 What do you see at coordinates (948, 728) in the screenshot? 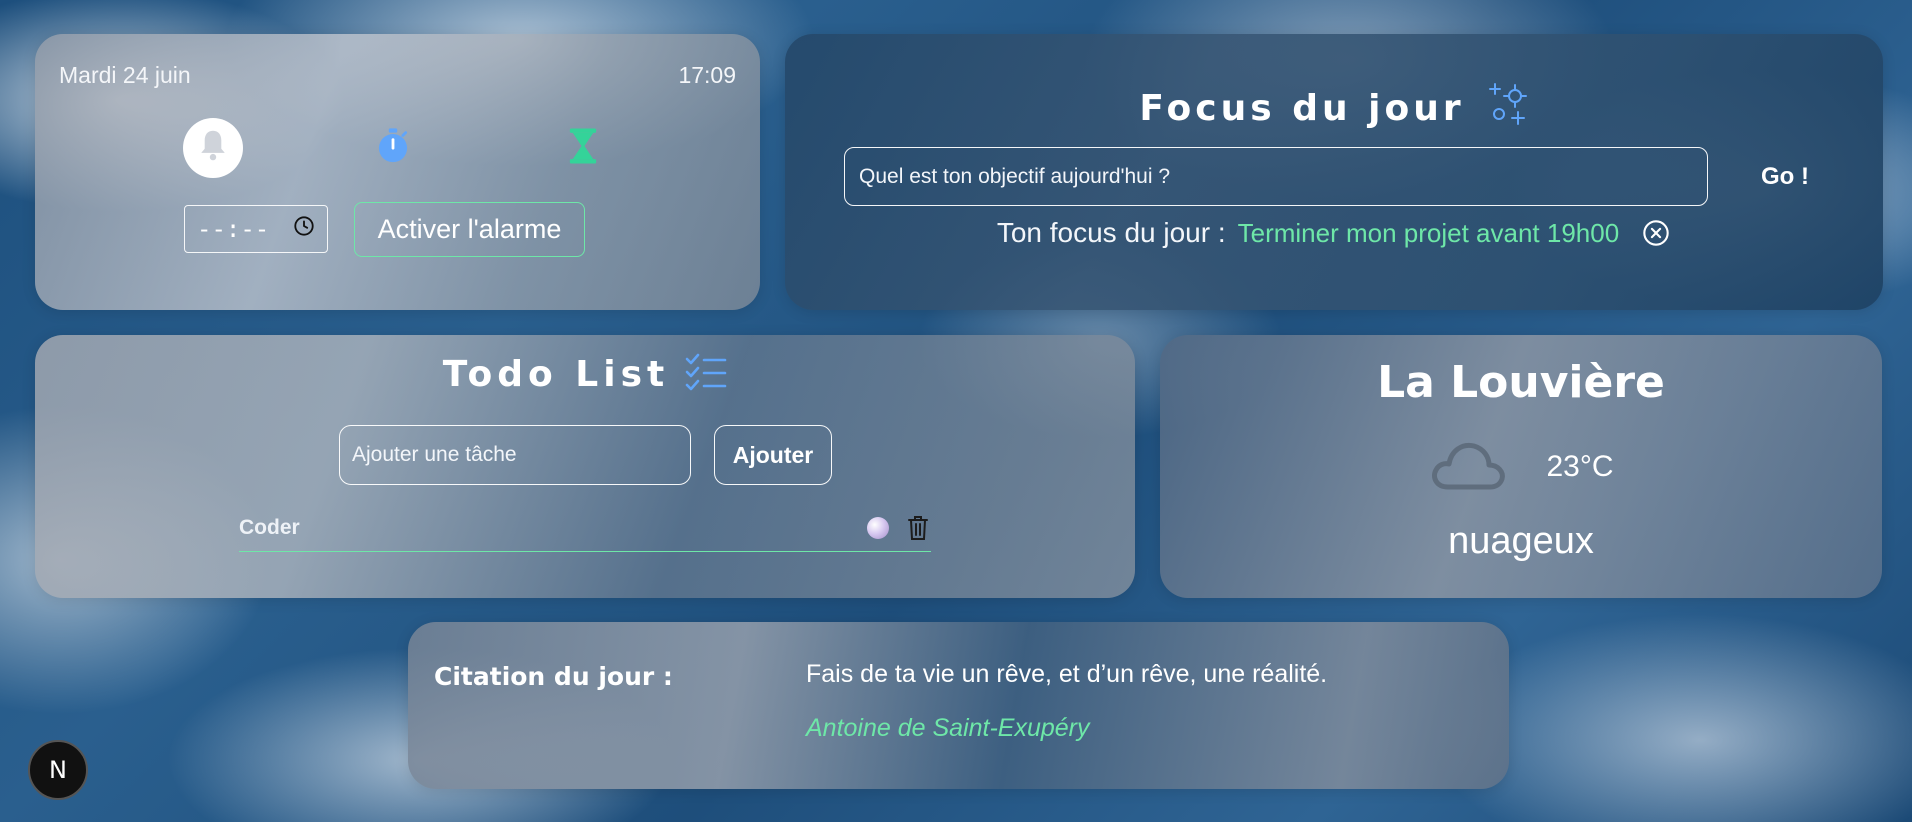
I see `quote-author: Antoine de Saint-Exupéry` at bounding box center [948, 728].